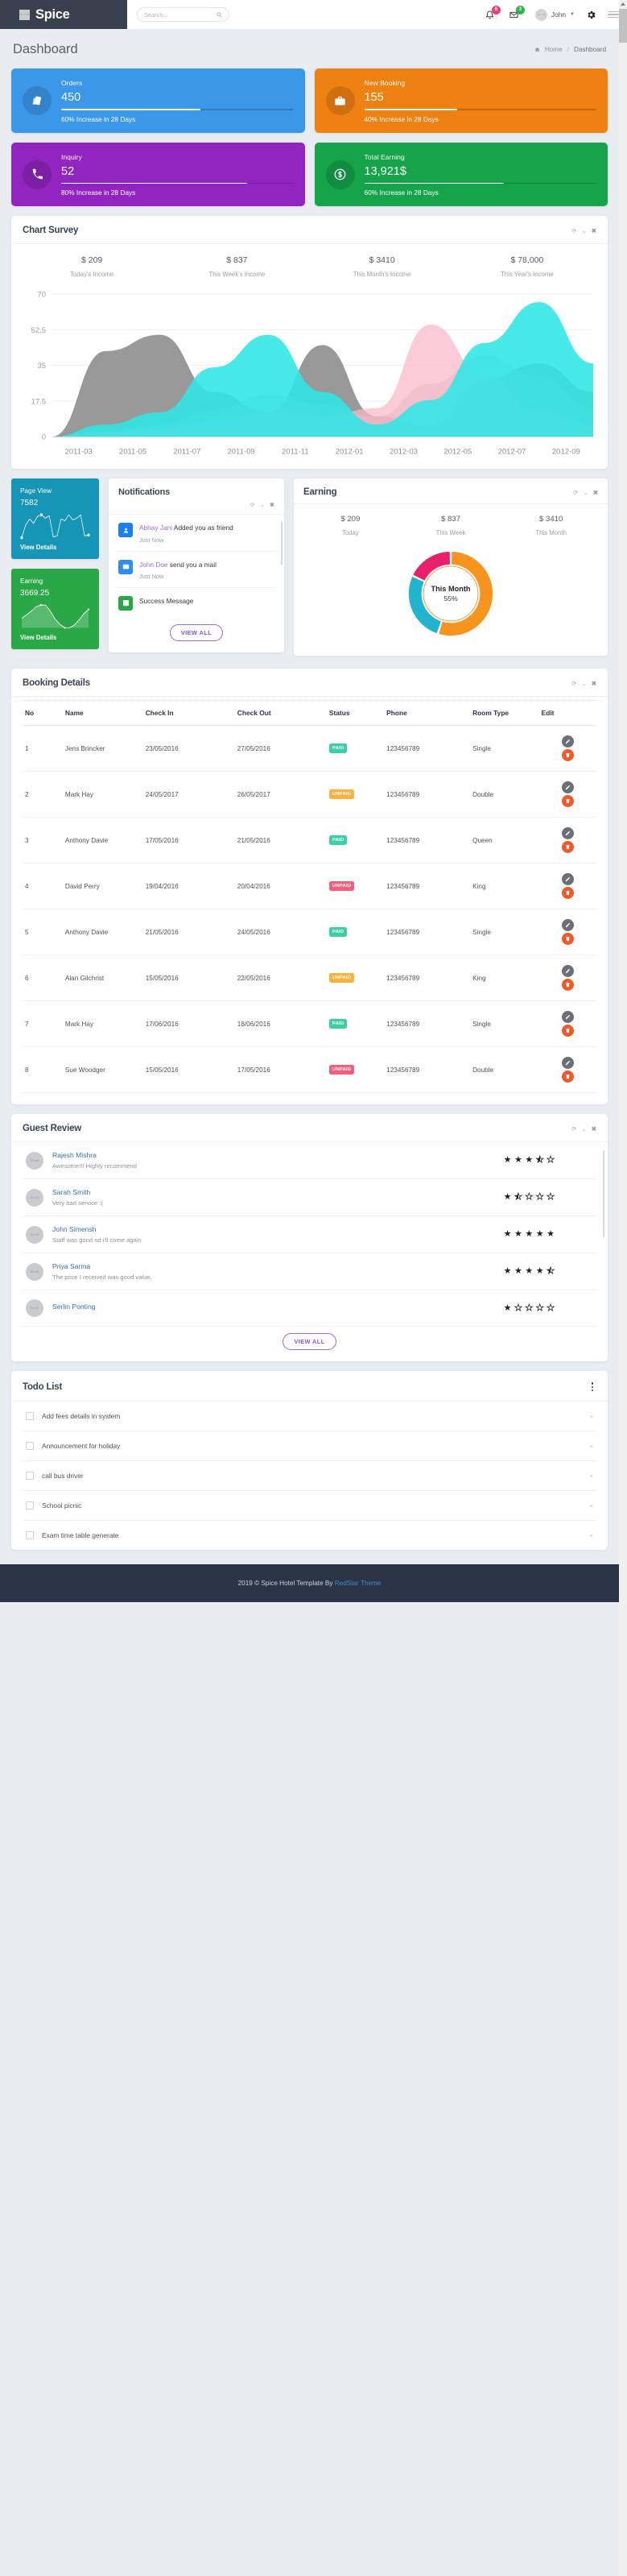 The width and height of the screenshot is (627, 2576). I want to click on list-item: 40 x 40 Serlin Ponting ★ ★ ★ ★ ★, so click(310, 1308).